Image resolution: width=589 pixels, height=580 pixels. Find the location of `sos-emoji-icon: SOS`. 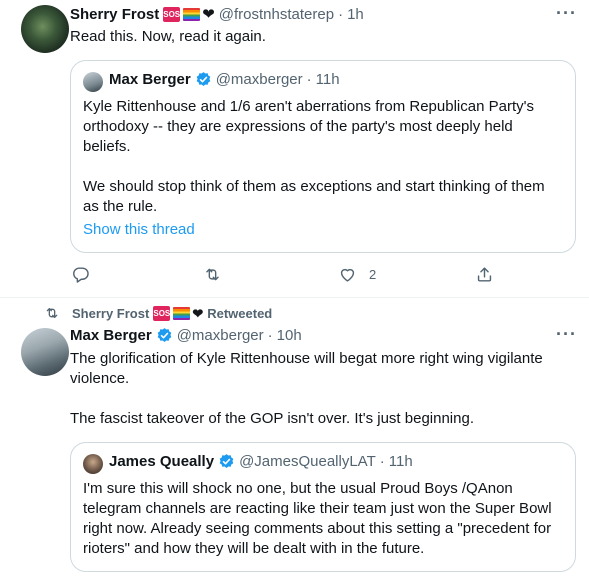

sos-emoji-icon: SOS is located at coordinates (172, 14).